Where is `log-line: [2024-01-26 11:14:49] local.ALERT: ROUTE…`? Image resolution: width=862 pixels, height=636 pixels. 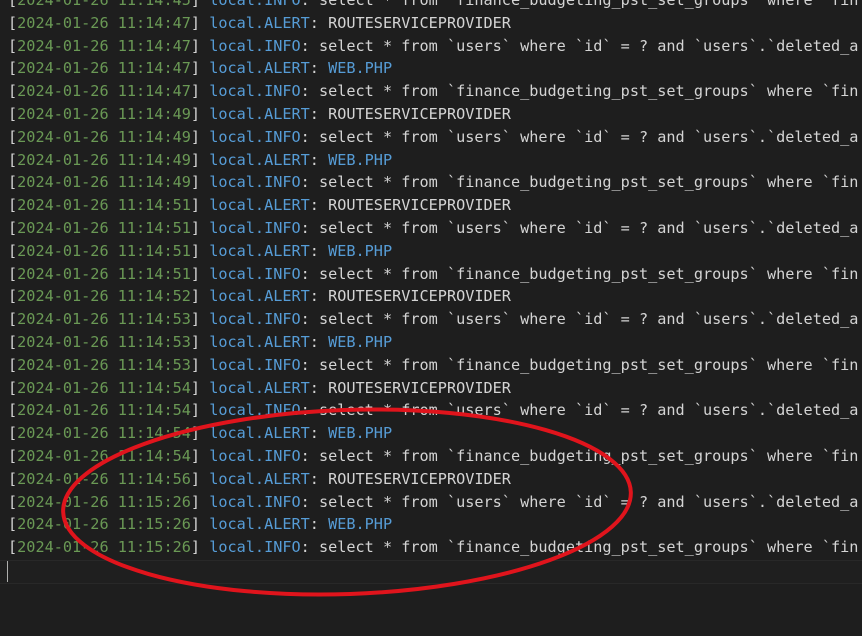
log-line: [2024-01-26 11:14:49] local.ALERT: ROUTE… is located at coordinates (433, 114).